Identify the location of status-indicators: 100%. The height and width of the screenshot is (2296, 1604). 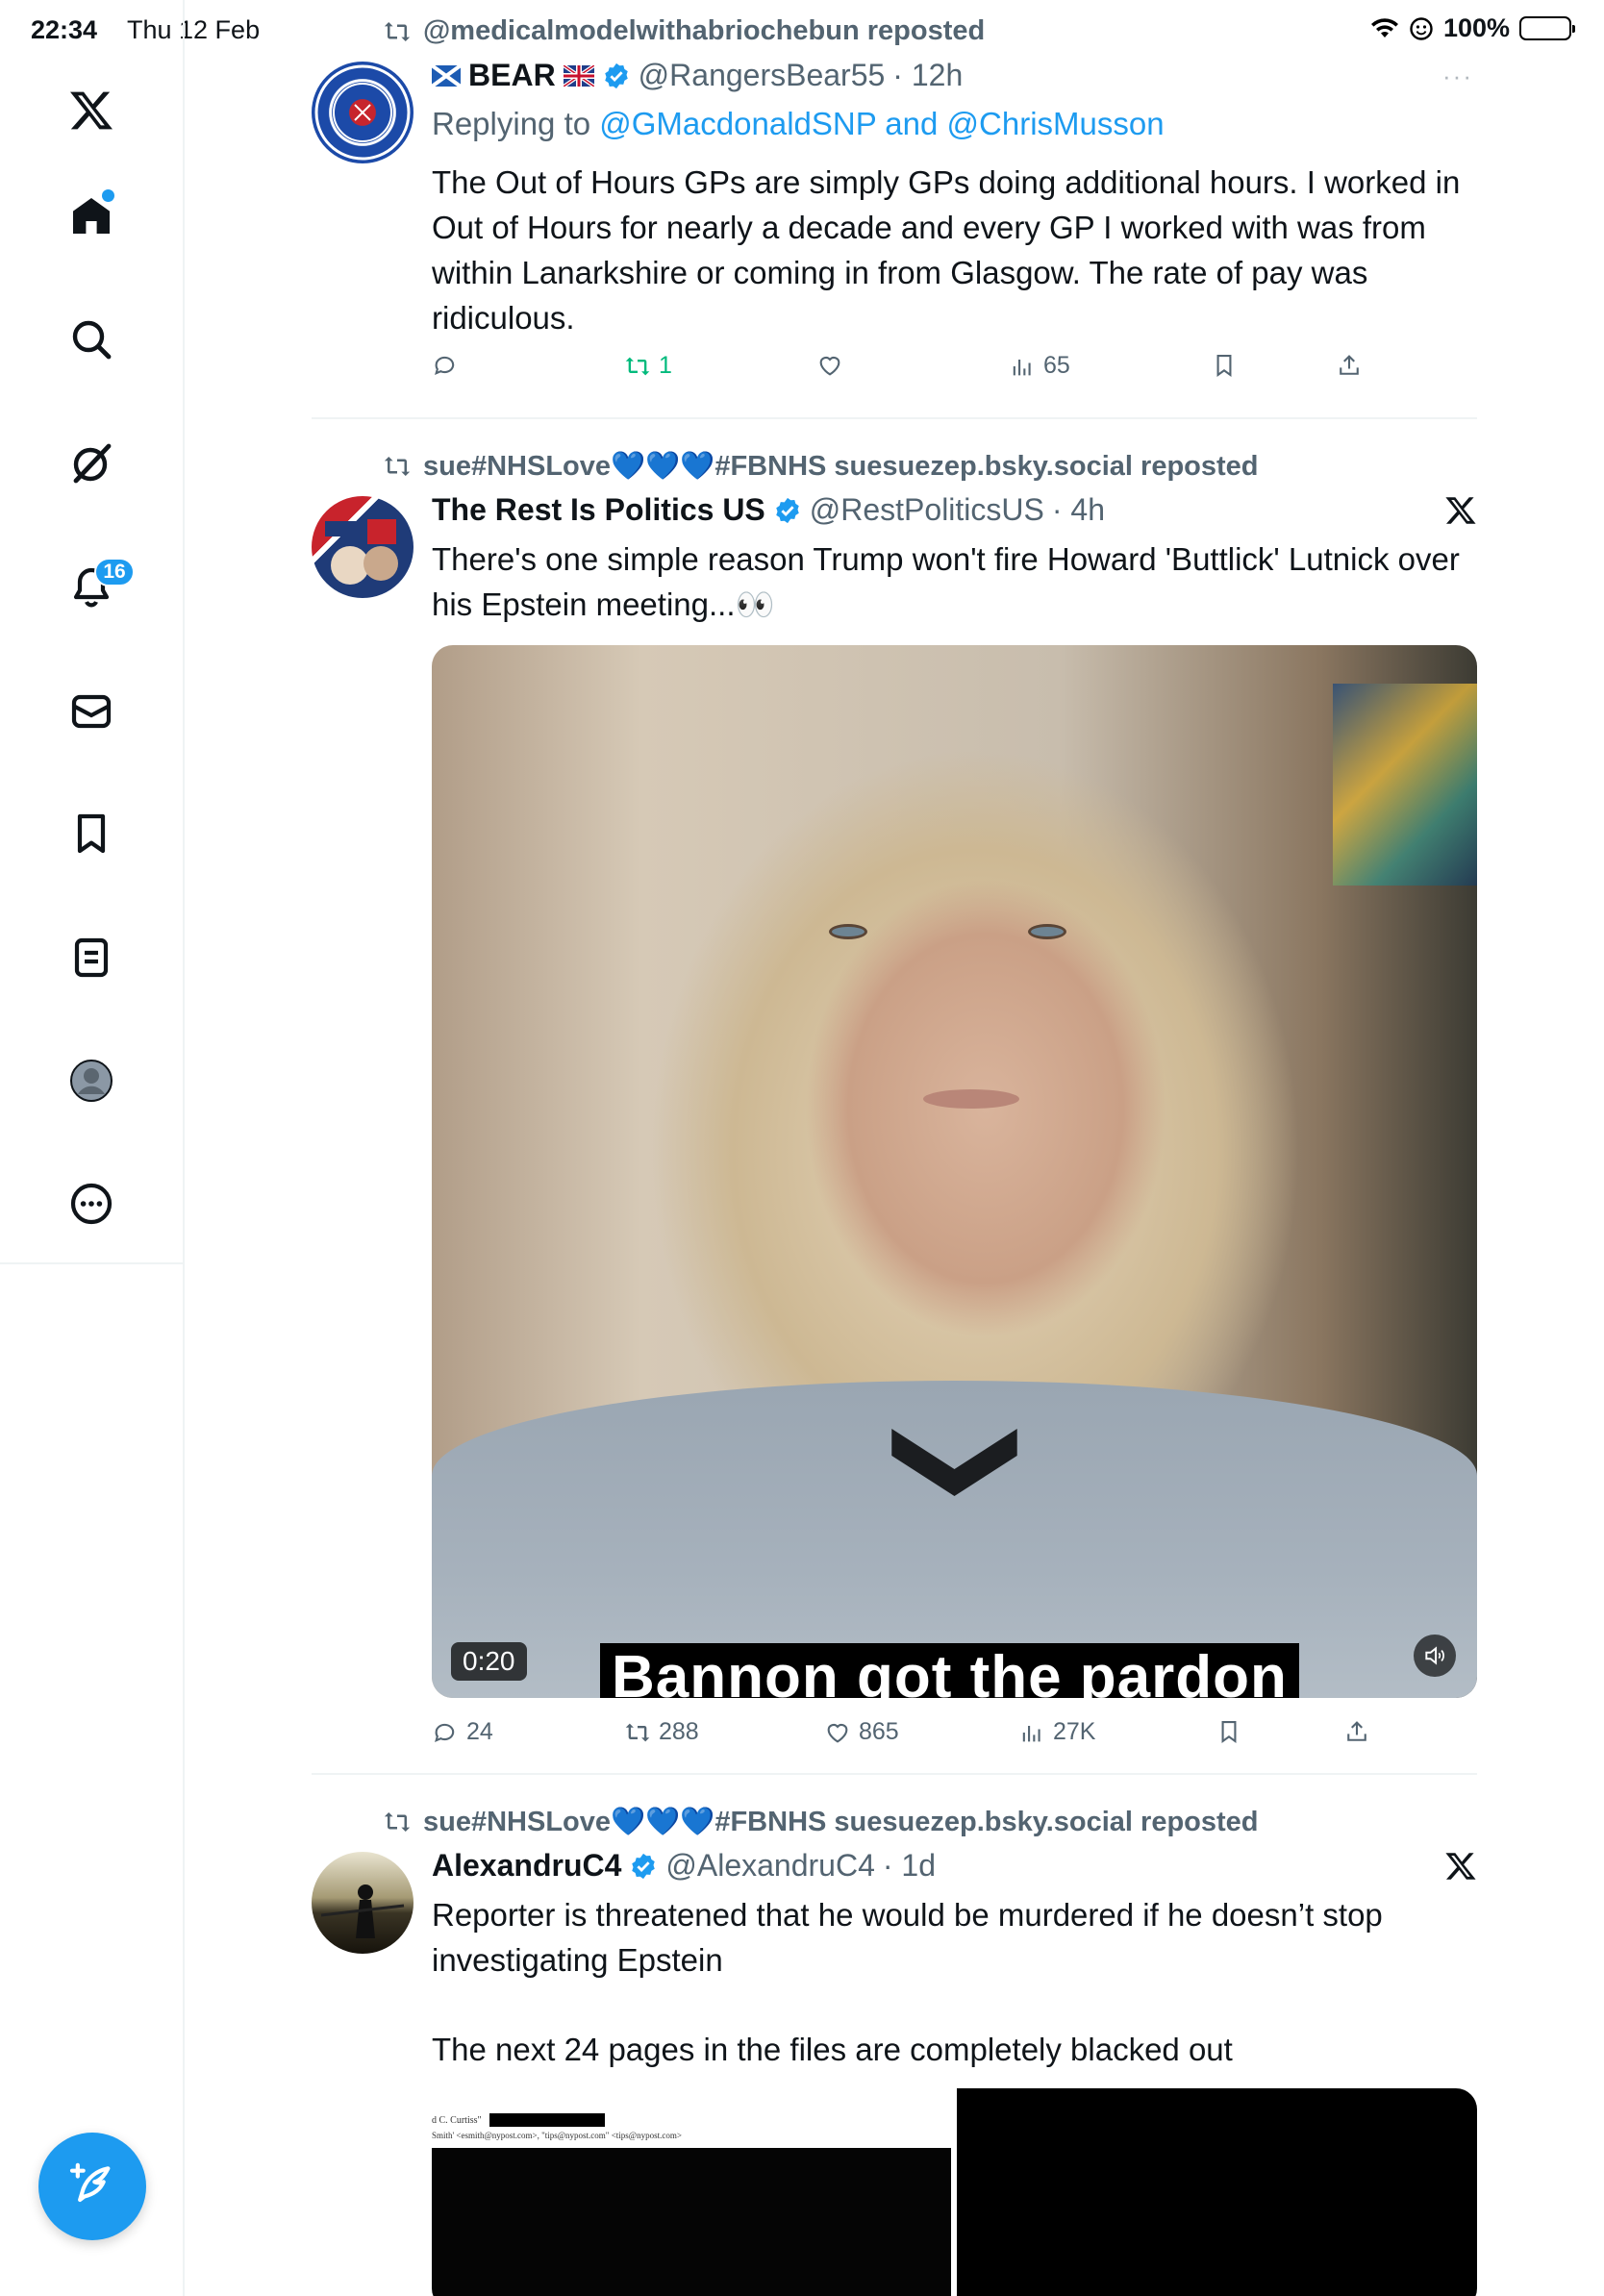
(1472, 28).